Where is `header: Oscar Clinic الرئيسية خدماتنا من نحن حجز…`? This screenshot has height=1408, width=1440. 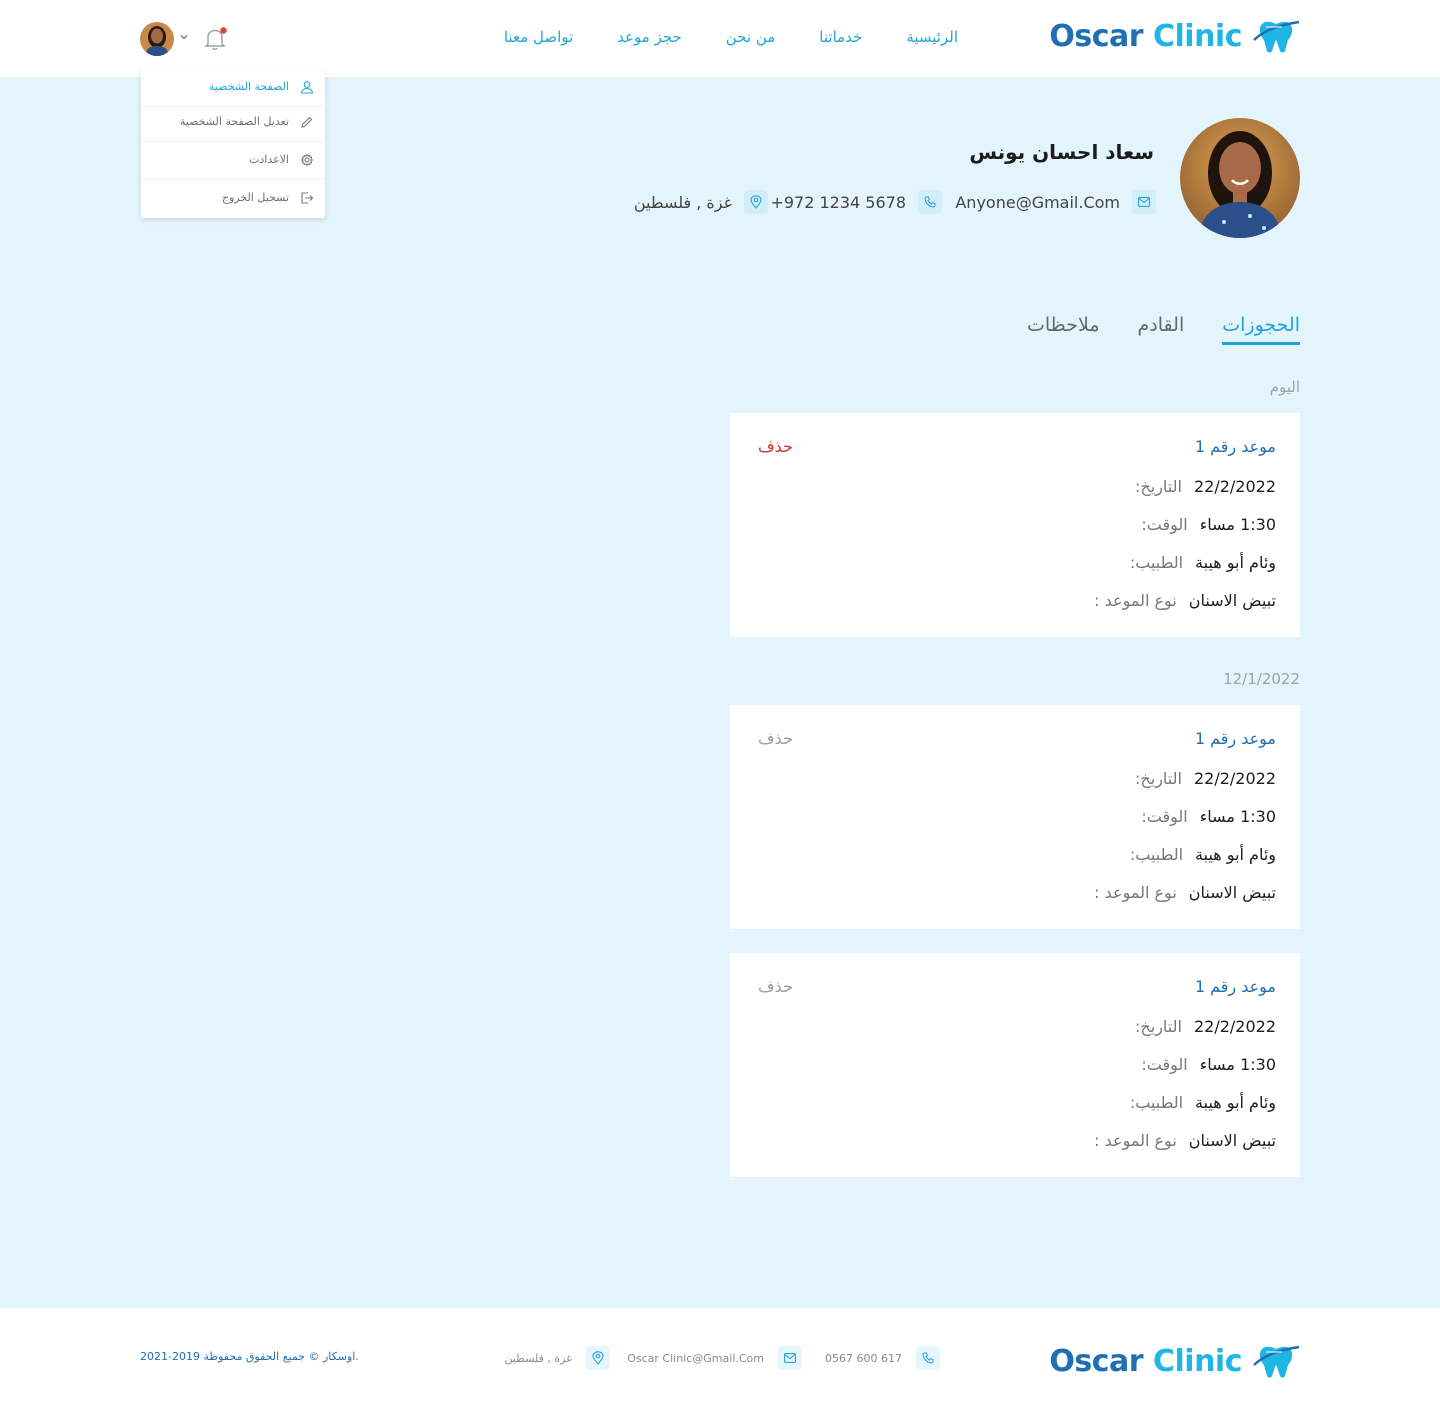
header: Oscar Clinic الرئيسية خدماتنا من نحن حجز… is located at coordinates (720, 39).